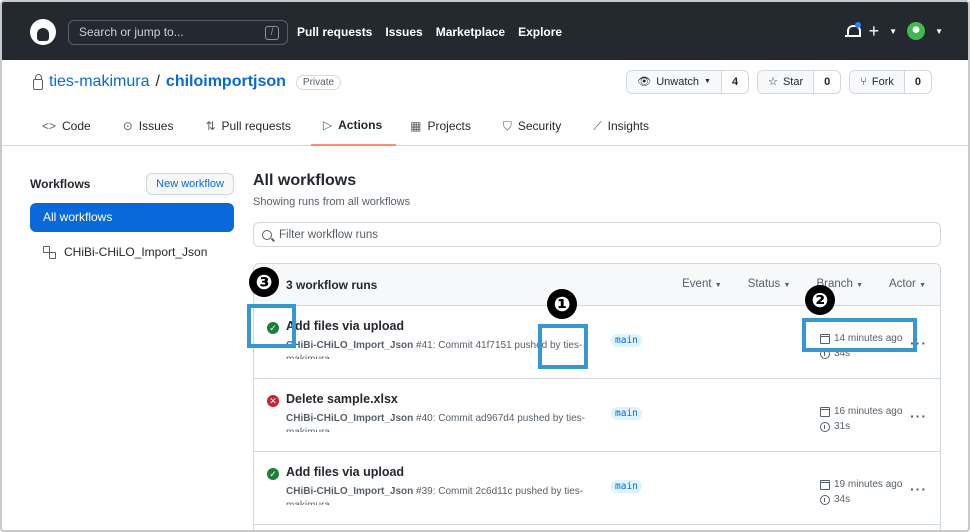 Image resolution: width=970 pixels, height=532 pixels. I want to click on tab-label: Security, so click(539, 126).